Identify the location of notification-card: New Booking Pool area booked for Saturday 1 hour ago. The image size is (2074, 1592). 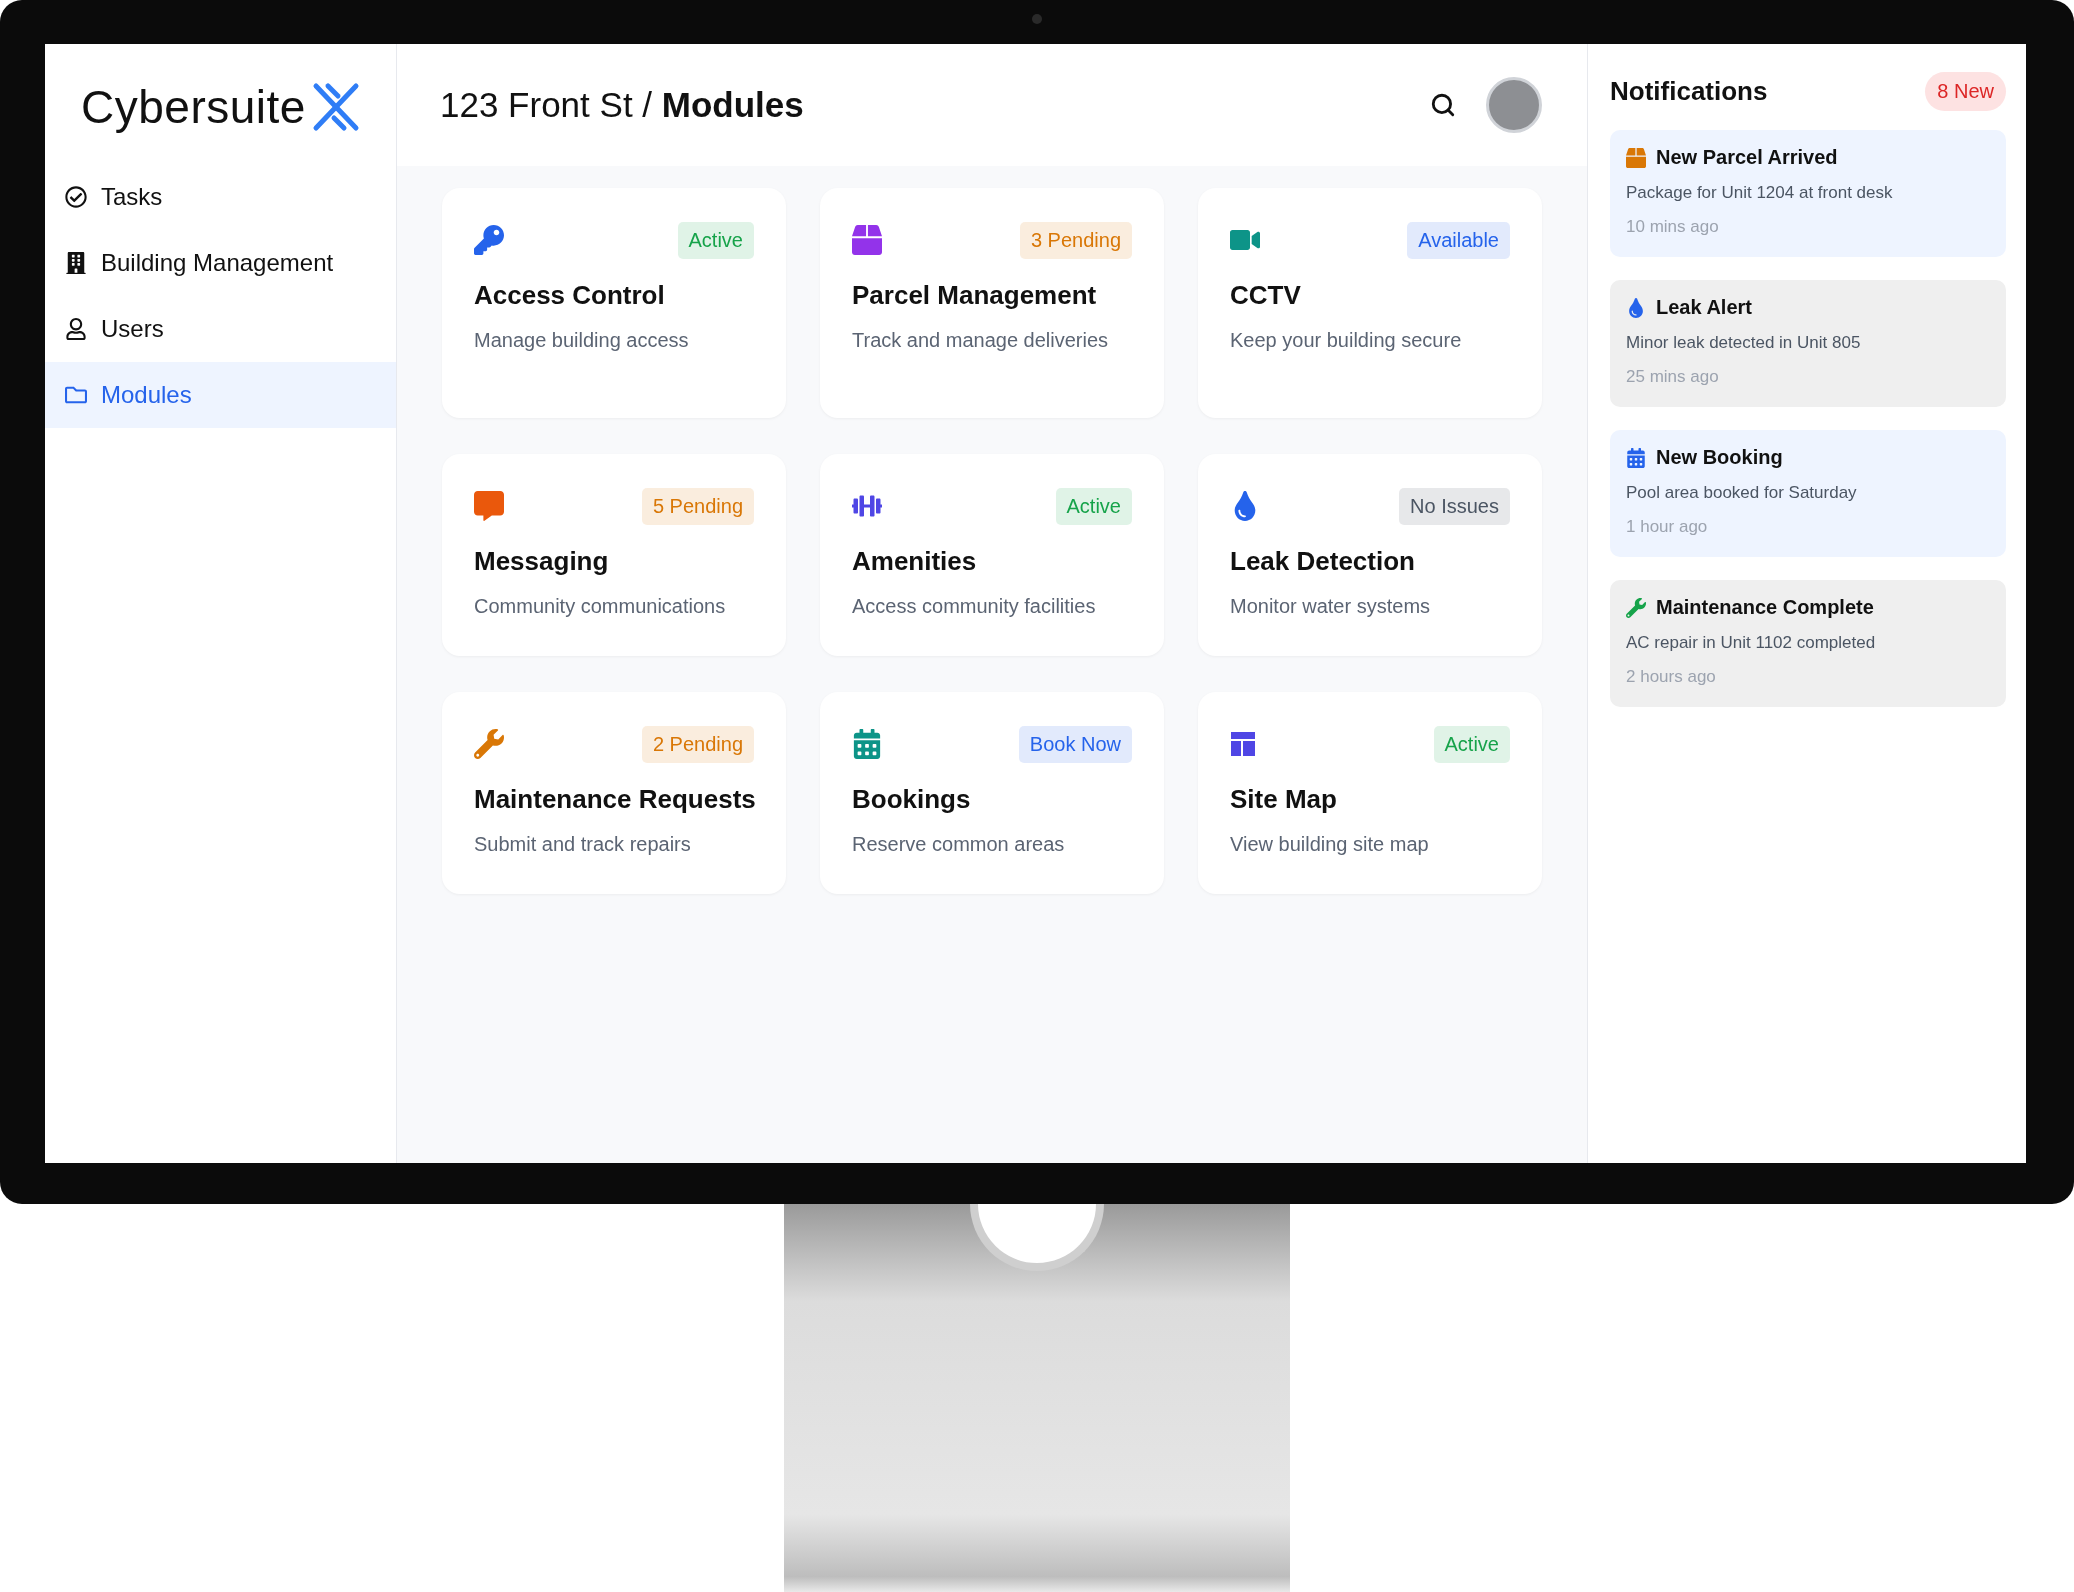
(1808, 493).